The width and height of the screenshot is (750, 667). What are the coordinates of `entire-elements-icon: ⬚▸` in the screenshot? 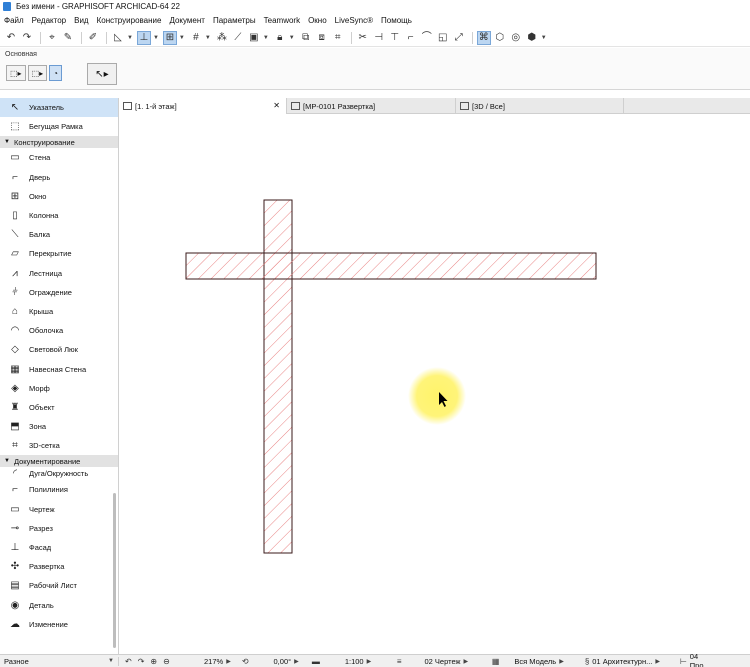 It's located at (37, 73).